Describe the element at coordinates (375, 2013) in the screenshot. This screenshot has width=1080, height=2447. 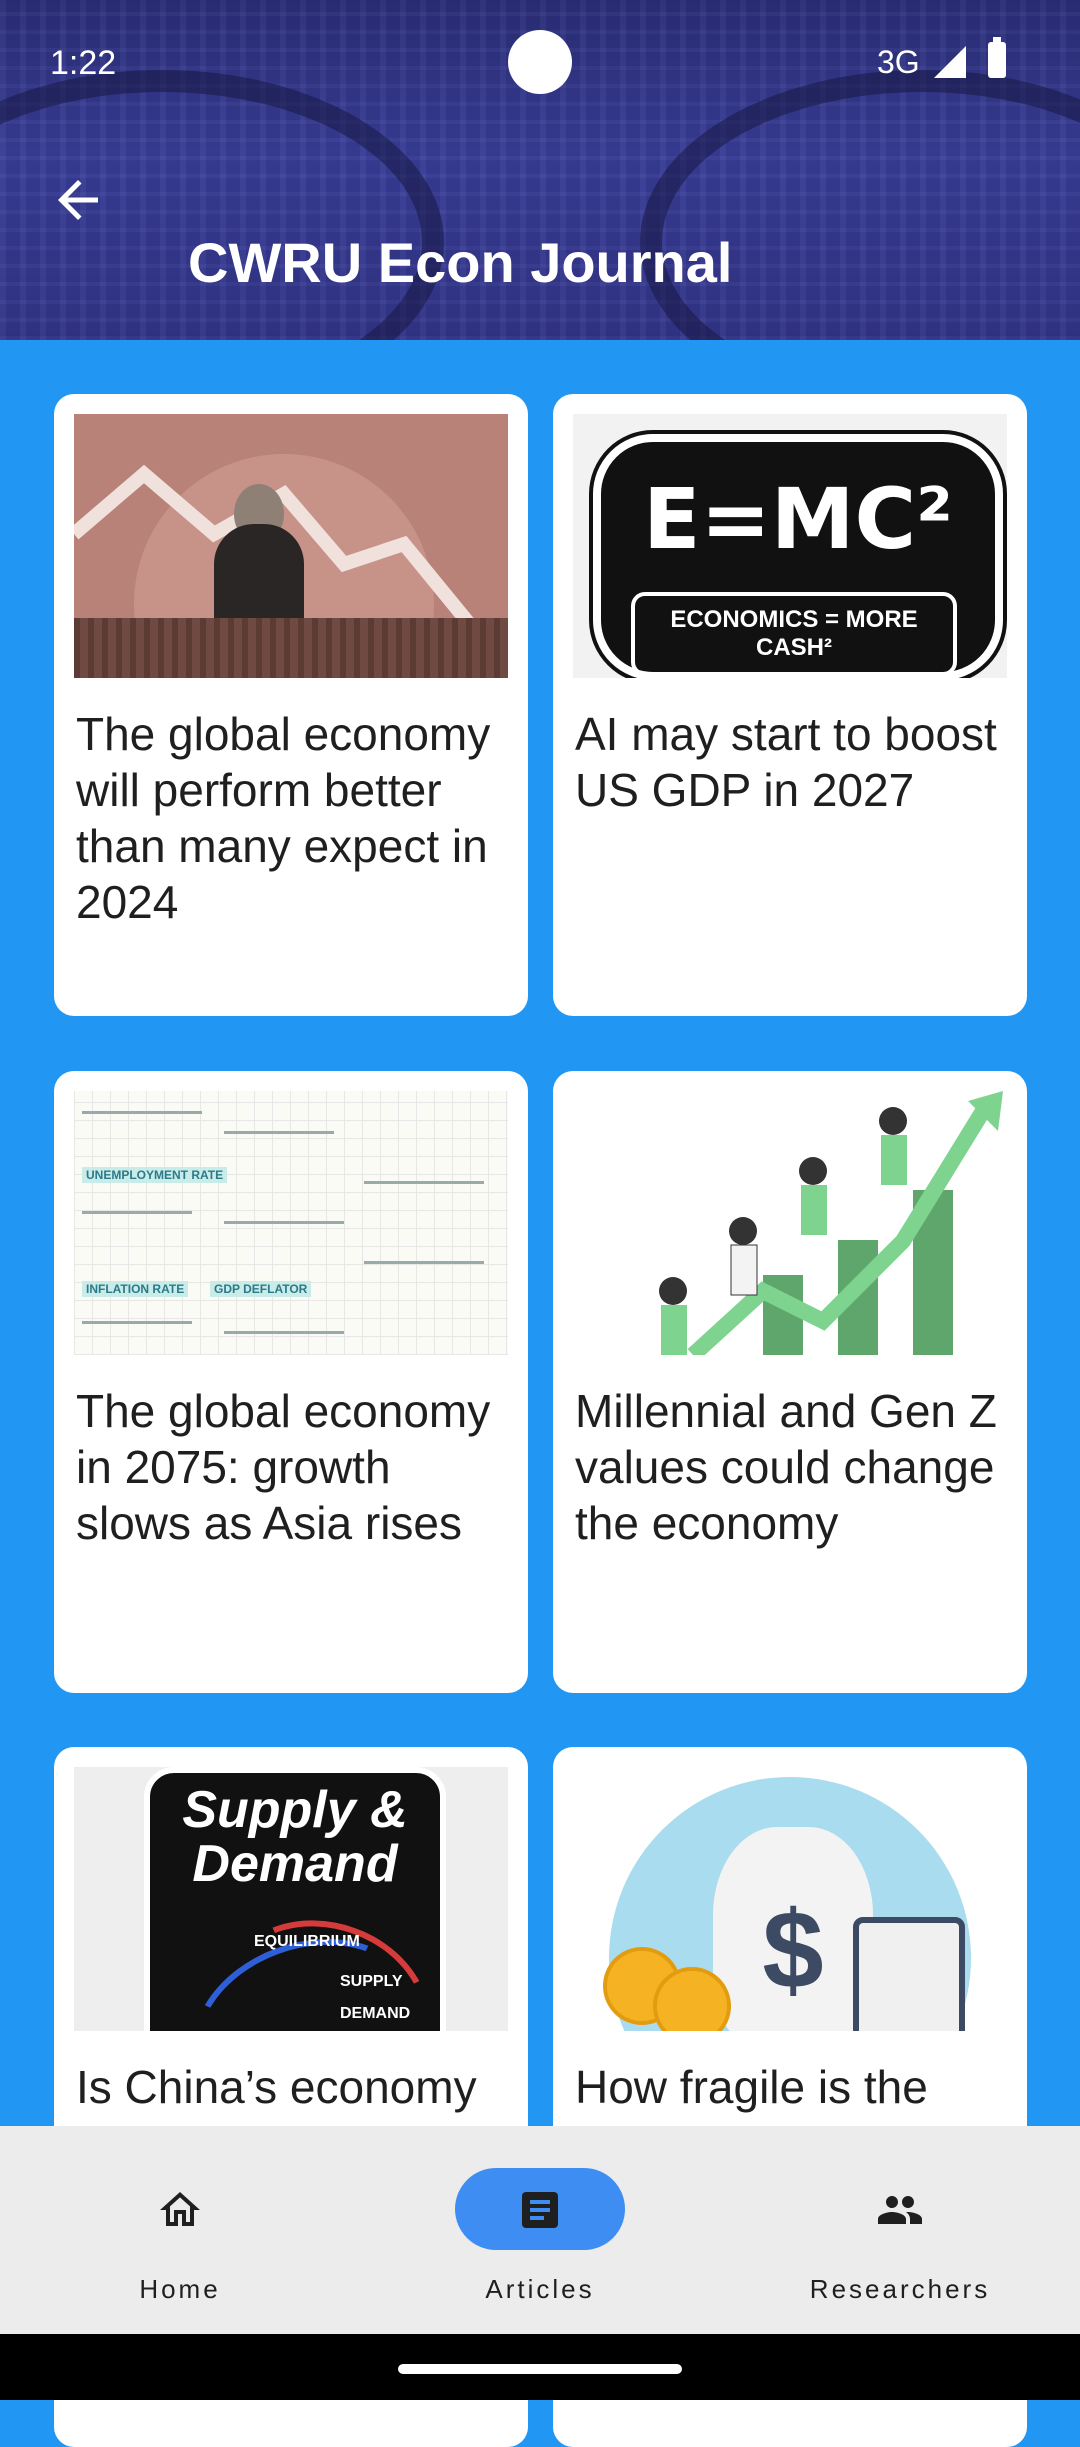
I see `thumb-label: DEMAND` at that location.